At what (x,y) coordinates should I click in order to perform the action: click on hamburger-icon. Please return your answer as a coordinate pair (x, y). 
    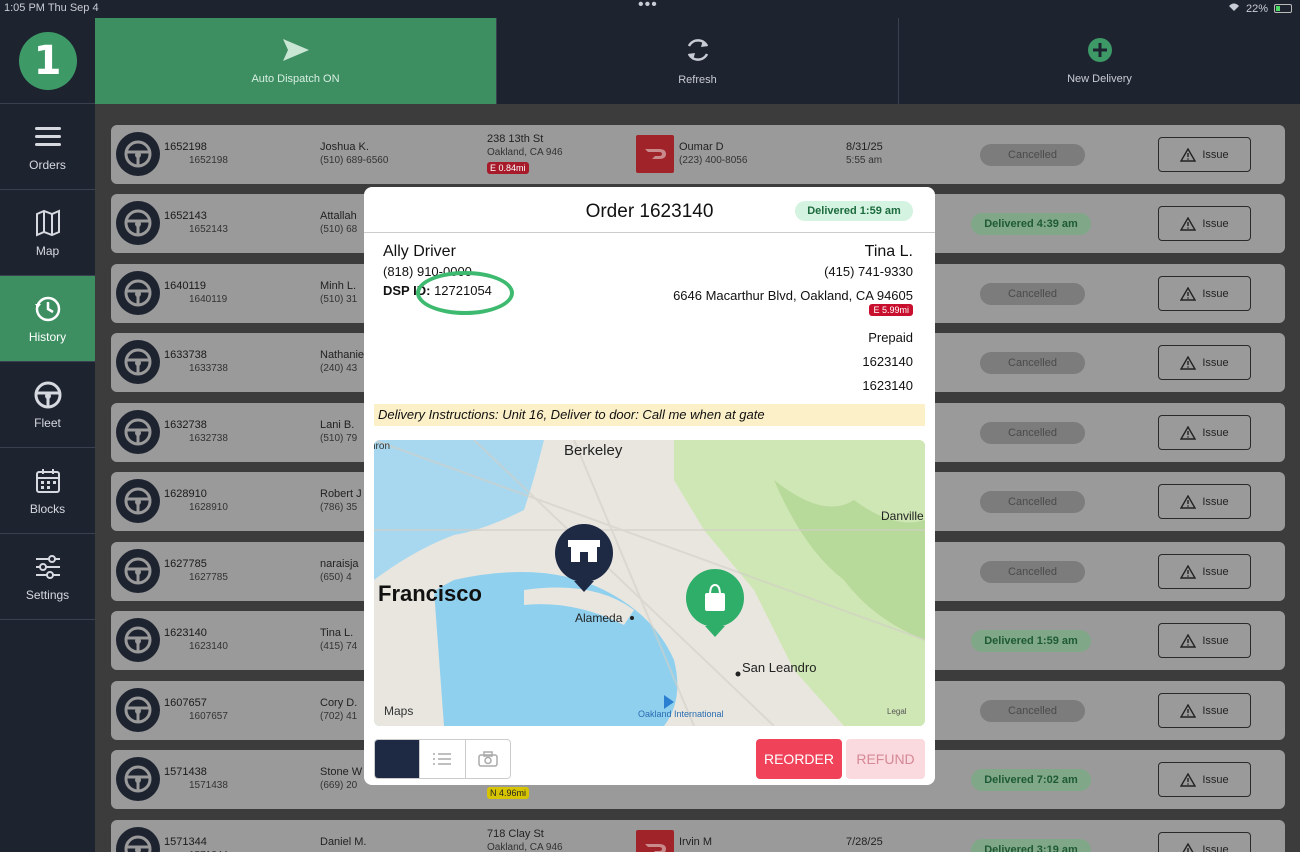
    Looking at the image, I should click on (47, 136).